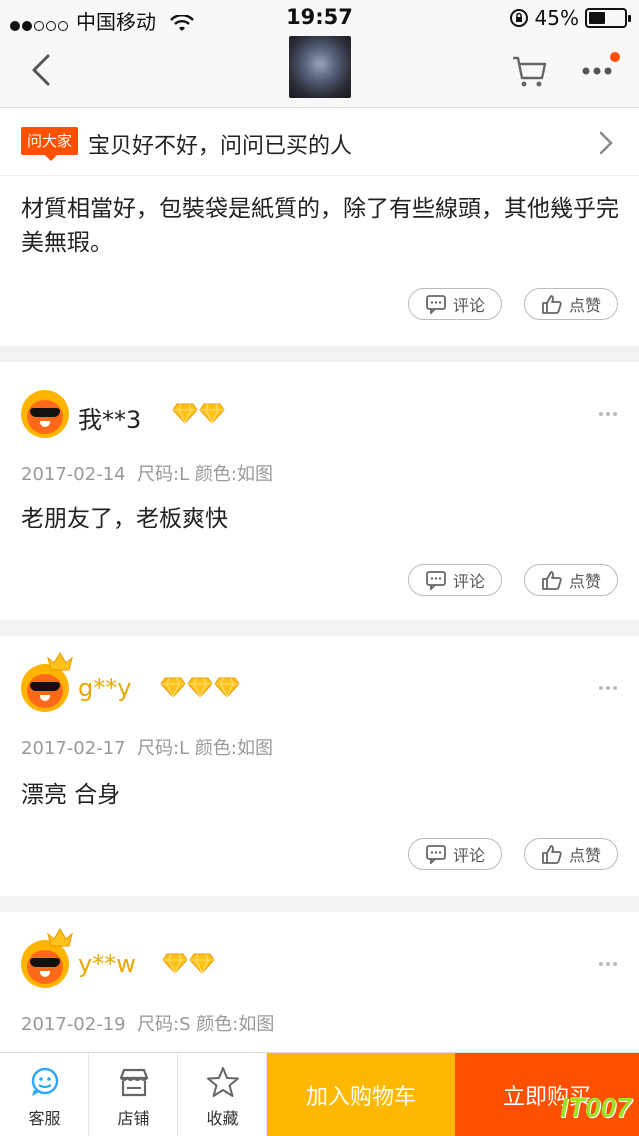 The height and width of the screenshot is (1136, 639). Describe the element at coordinates (223, 1082) in the screenshot. I see `star-icon` at that location.